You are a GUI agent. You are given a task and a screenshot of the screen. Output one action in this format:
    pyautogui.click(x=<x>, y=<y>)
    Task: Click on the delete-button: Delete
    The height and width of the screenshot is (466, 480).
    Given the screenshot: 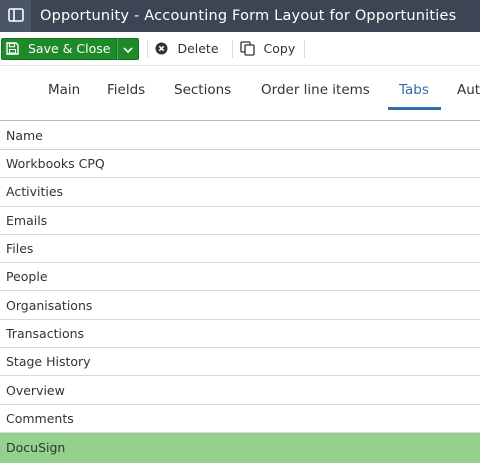 What is the action you would take?
    pyautogui.click(x=187, y=49)
    